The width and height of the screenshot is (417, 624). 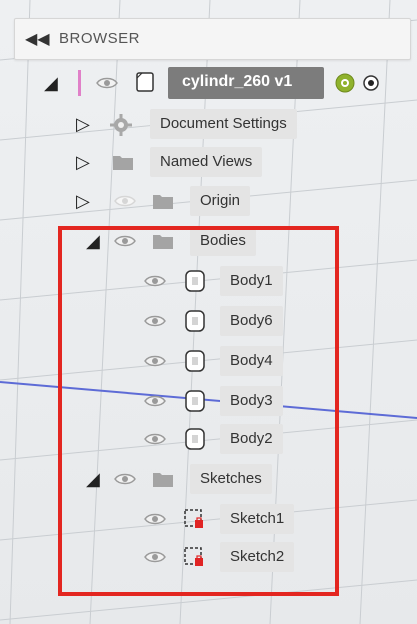 What do you see at coordinates (371, 83) in the screenshot?
I see `radio-icon` at bounding box center [371, 83].